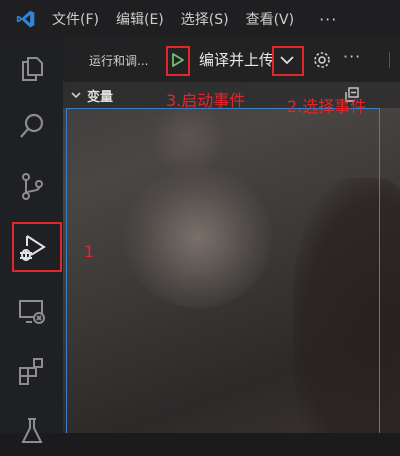  I want to click on gear-icon, so click(322, 60).